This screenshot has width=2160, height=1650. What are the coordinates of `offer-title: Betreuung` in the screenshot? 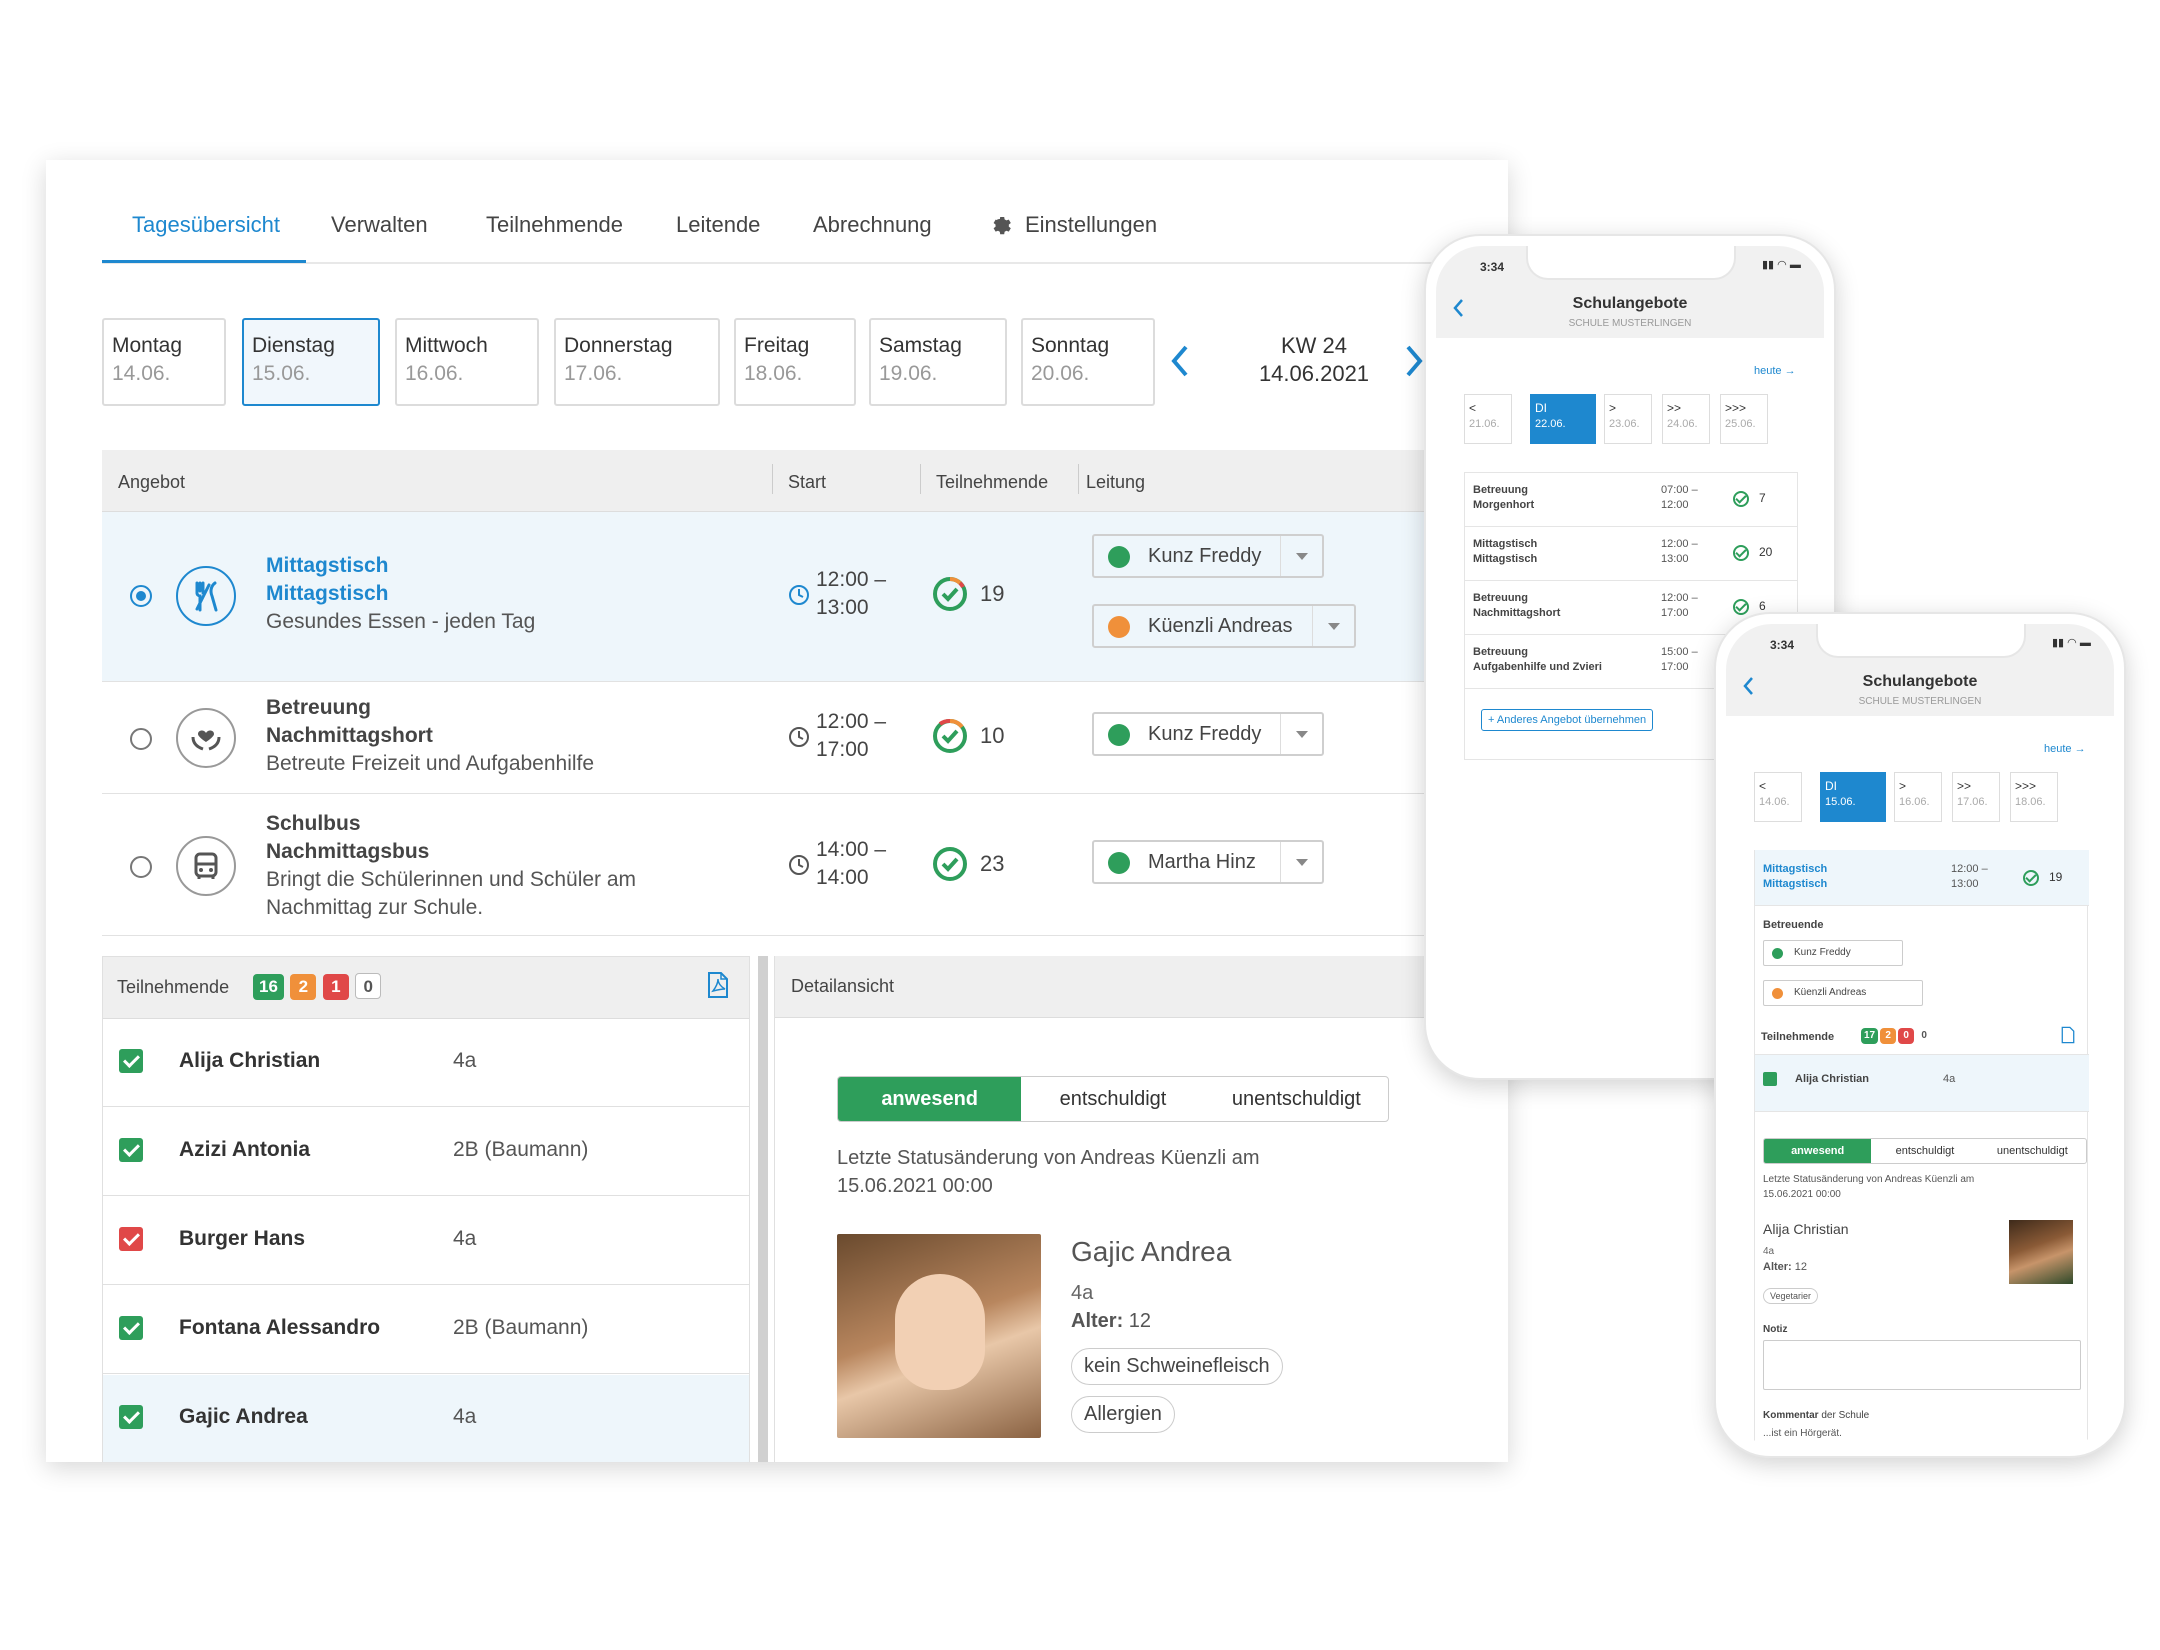 It's located at (318, 708).